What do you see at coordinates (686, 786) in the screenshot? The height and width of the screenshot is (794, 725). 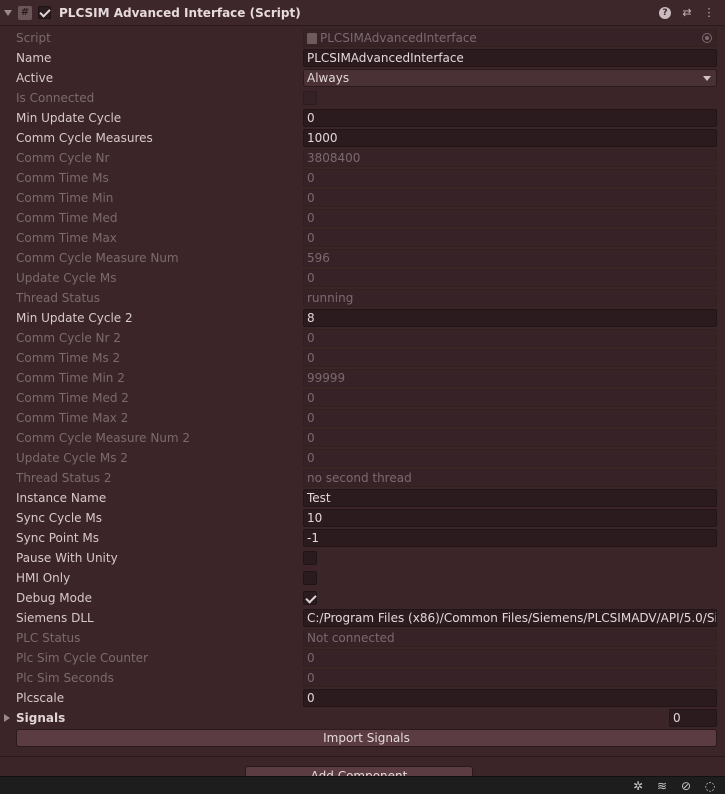 I see `network-icon: ⊘` at bounding box center [686, 786].